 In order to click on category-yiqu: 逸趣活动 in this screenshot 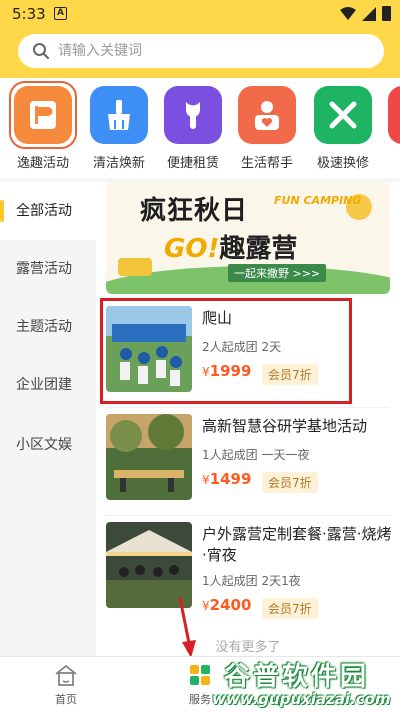, I will do `click(43, 127)`.